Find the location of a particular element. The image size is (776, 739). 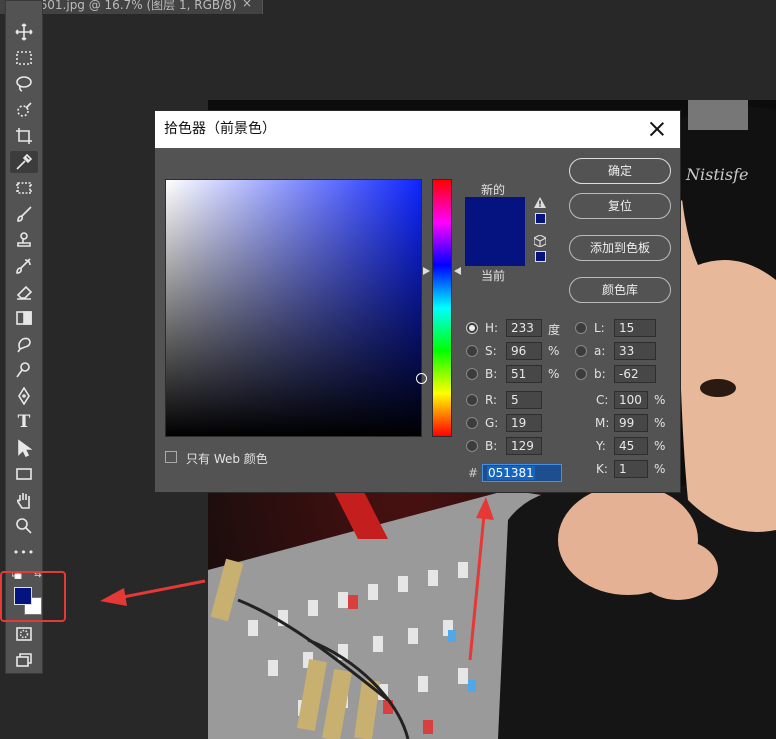

green-input: 19 is located at coordinates (524, 423).